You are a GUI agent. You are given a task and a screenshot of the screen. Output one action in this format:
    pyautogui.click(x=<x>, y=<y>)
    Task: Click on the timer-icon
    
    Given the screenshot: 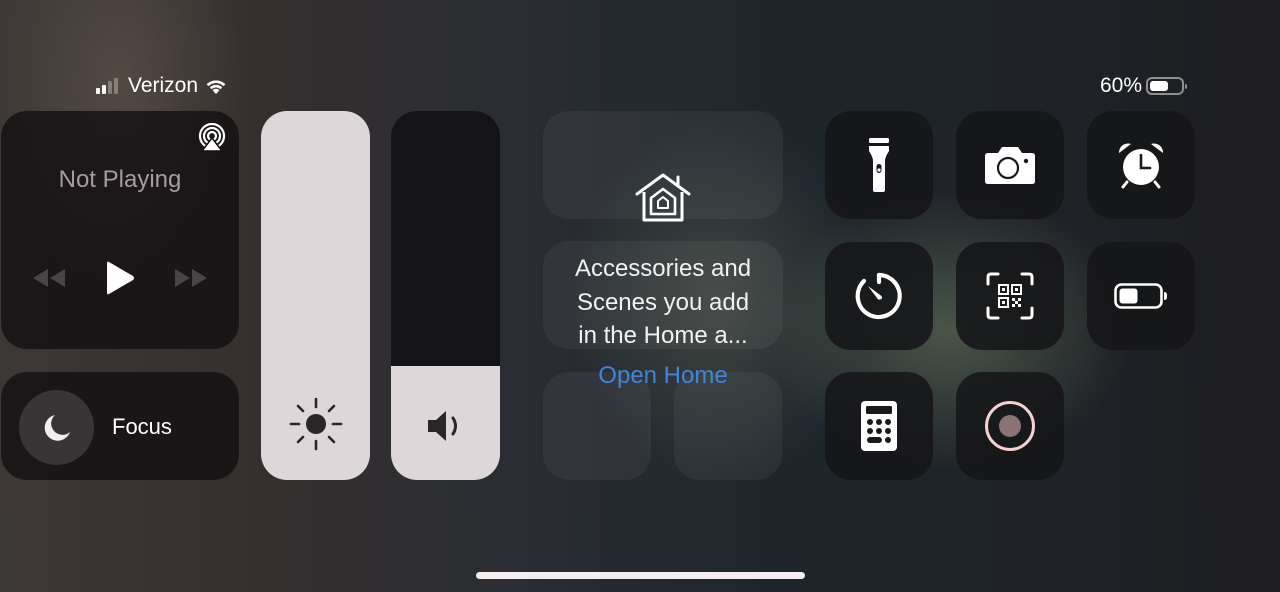 What is the action you would take?
    pyautogui.click(x=878, y=296)
    